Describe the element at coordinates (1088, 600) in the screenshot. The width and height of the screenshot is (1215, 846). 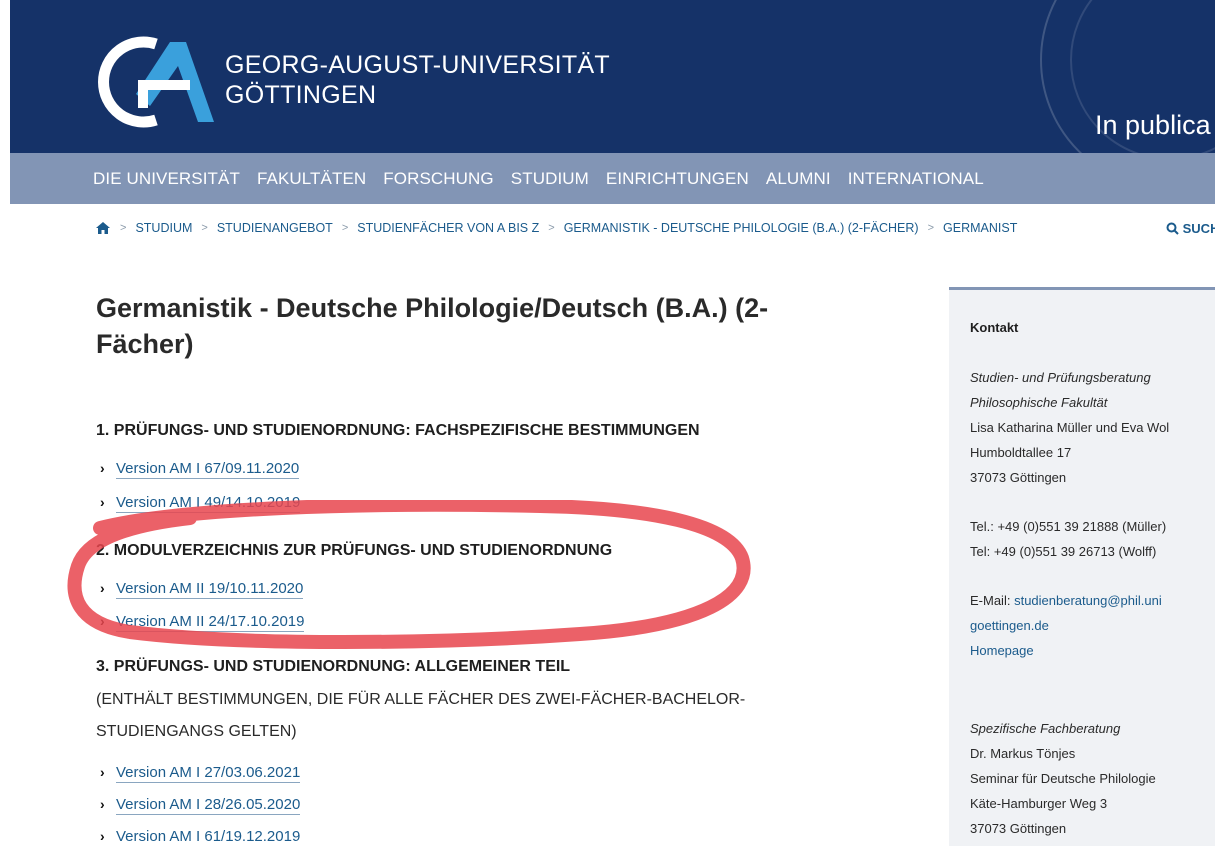
I see `email-link: studienberatung@phil.uni` at that location.